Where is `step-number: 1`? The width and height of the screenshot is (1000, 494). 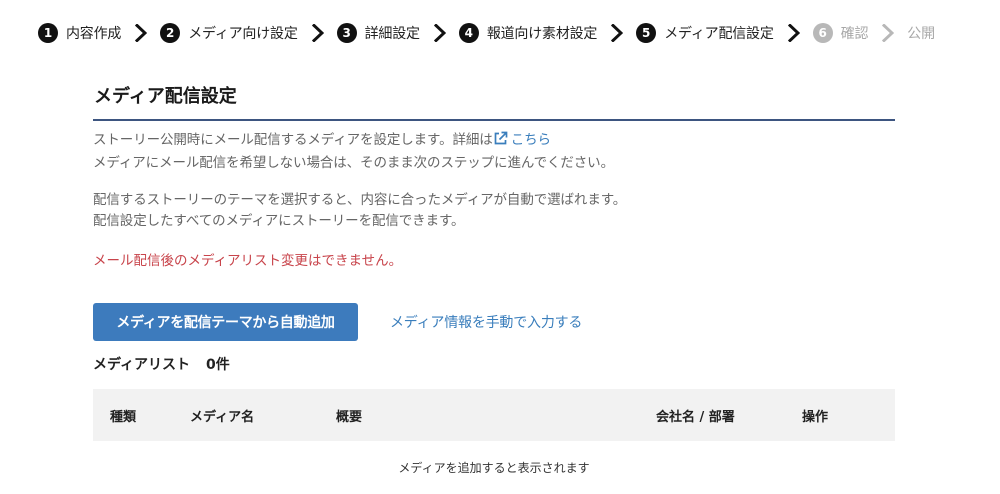
step-number: 1 is located at coordinates (48, 33).